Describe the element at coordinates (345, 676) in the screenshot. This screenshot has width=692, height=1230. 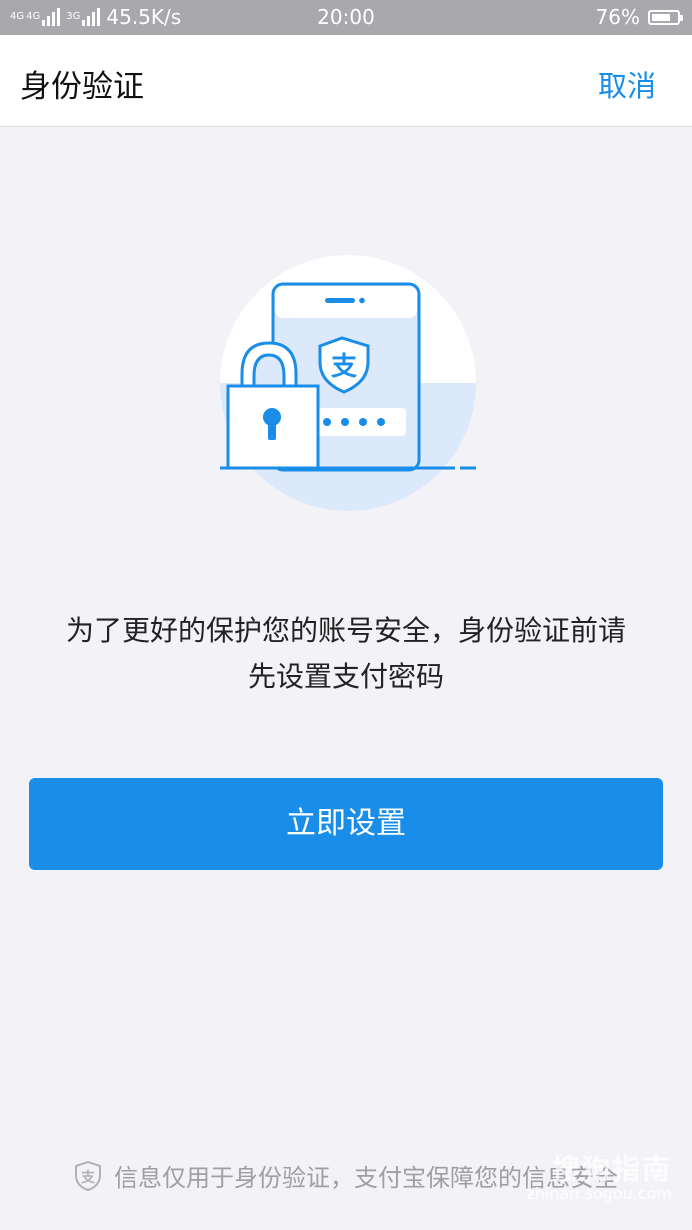
I see `description-line-2: 先设置支付密码` at that location.